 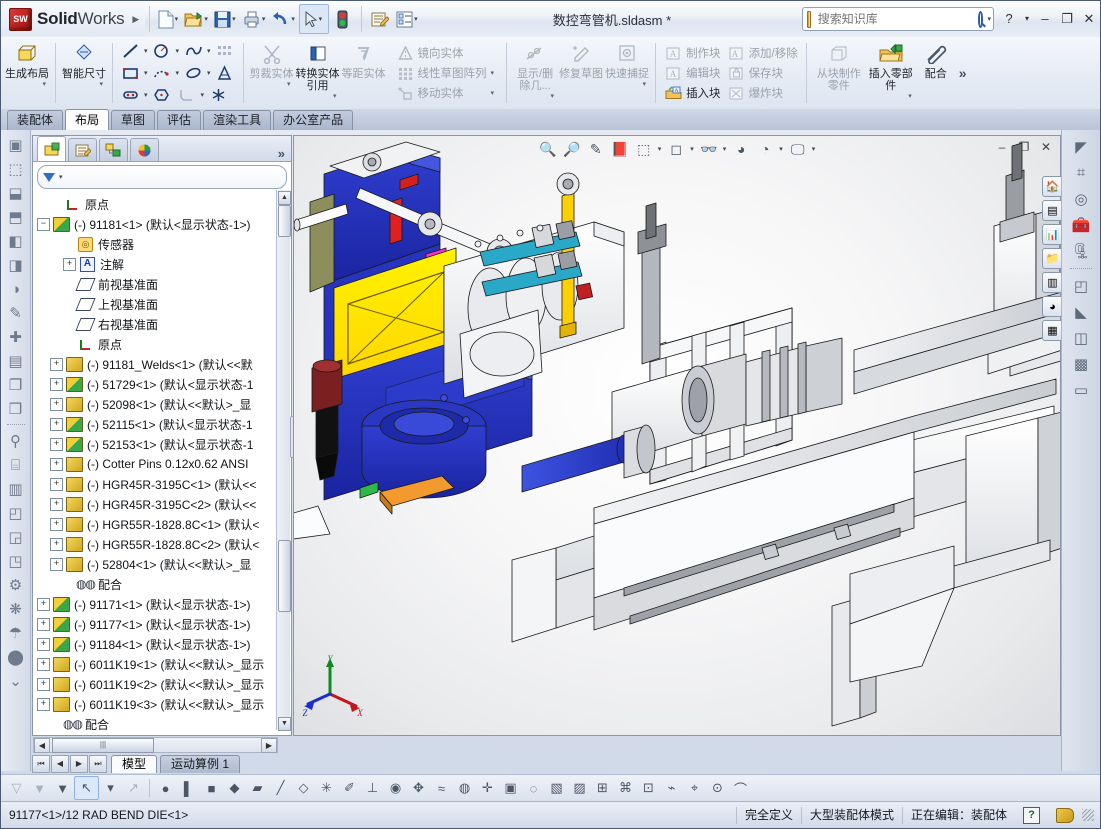 I want to click on line-tool-button, so click(x=130, y=51).